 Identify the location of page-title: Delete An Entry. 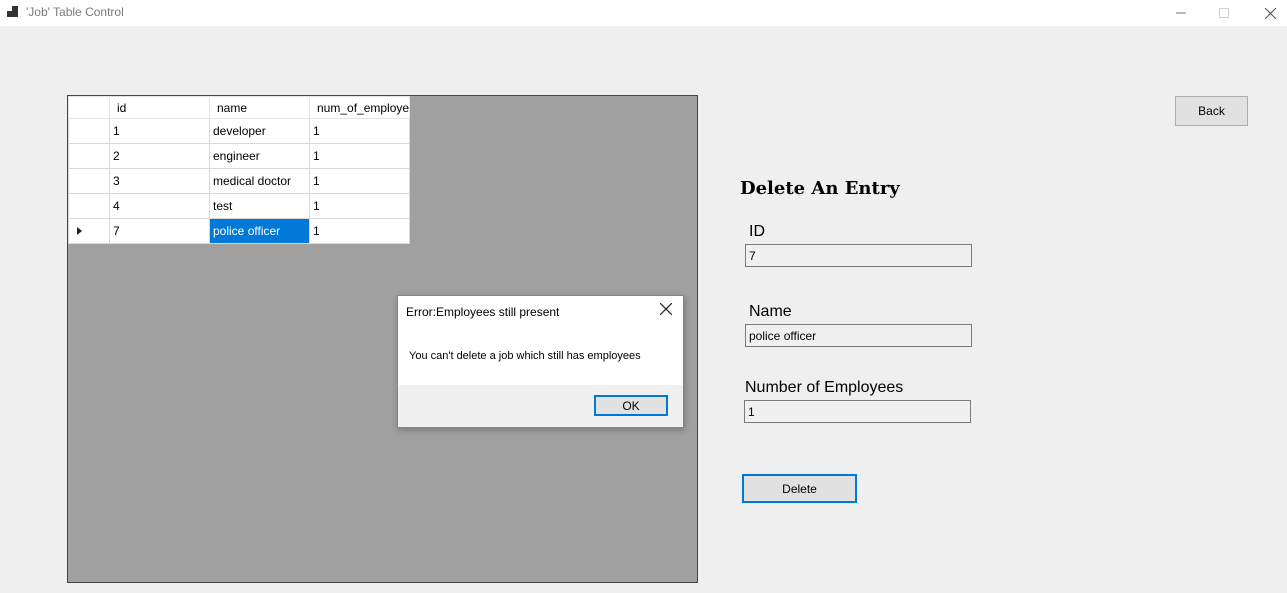
(820, 188).